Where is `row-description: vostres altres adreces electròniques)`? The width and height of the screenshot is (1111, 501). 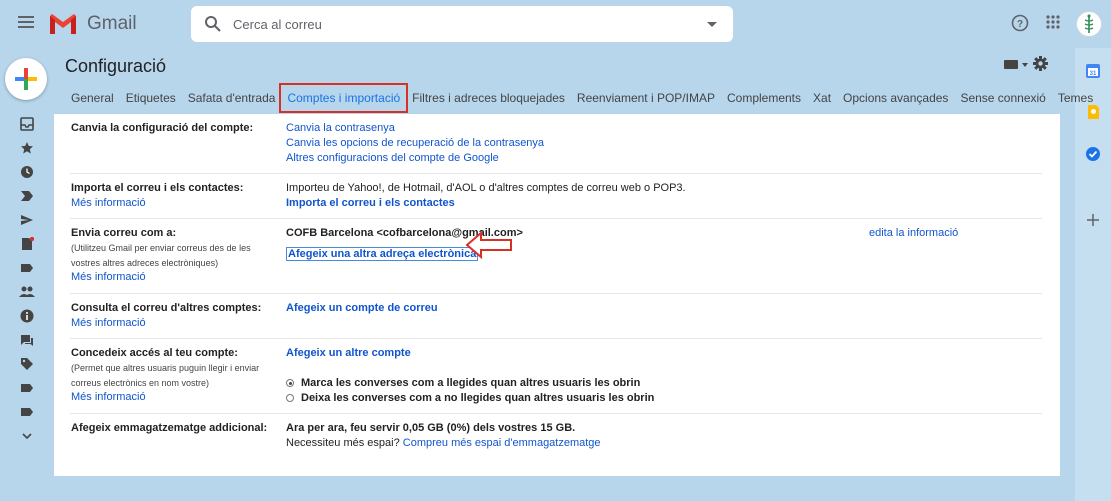 row-description: vostres altres adreces electròniques) is located at coordinates (145, 263).